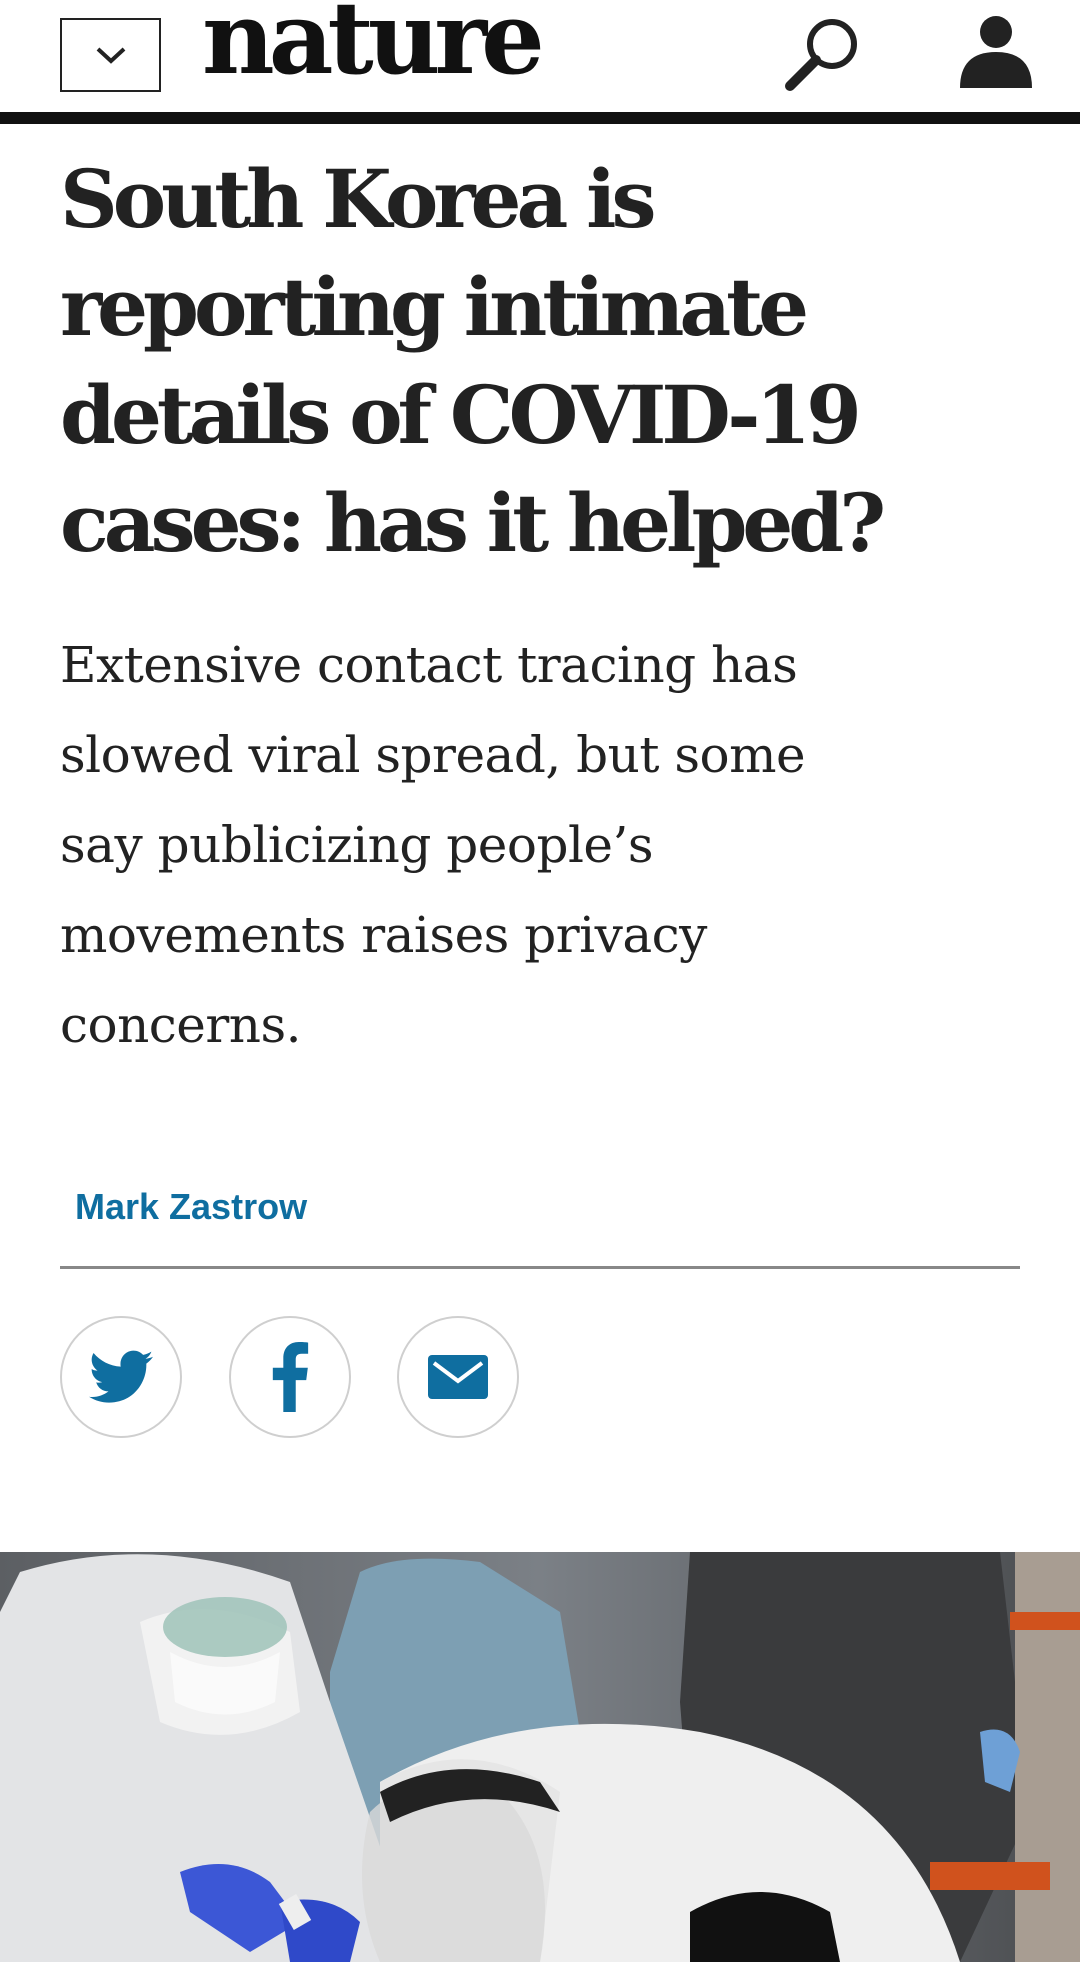  I want to click on account-button, so click(996, 52).